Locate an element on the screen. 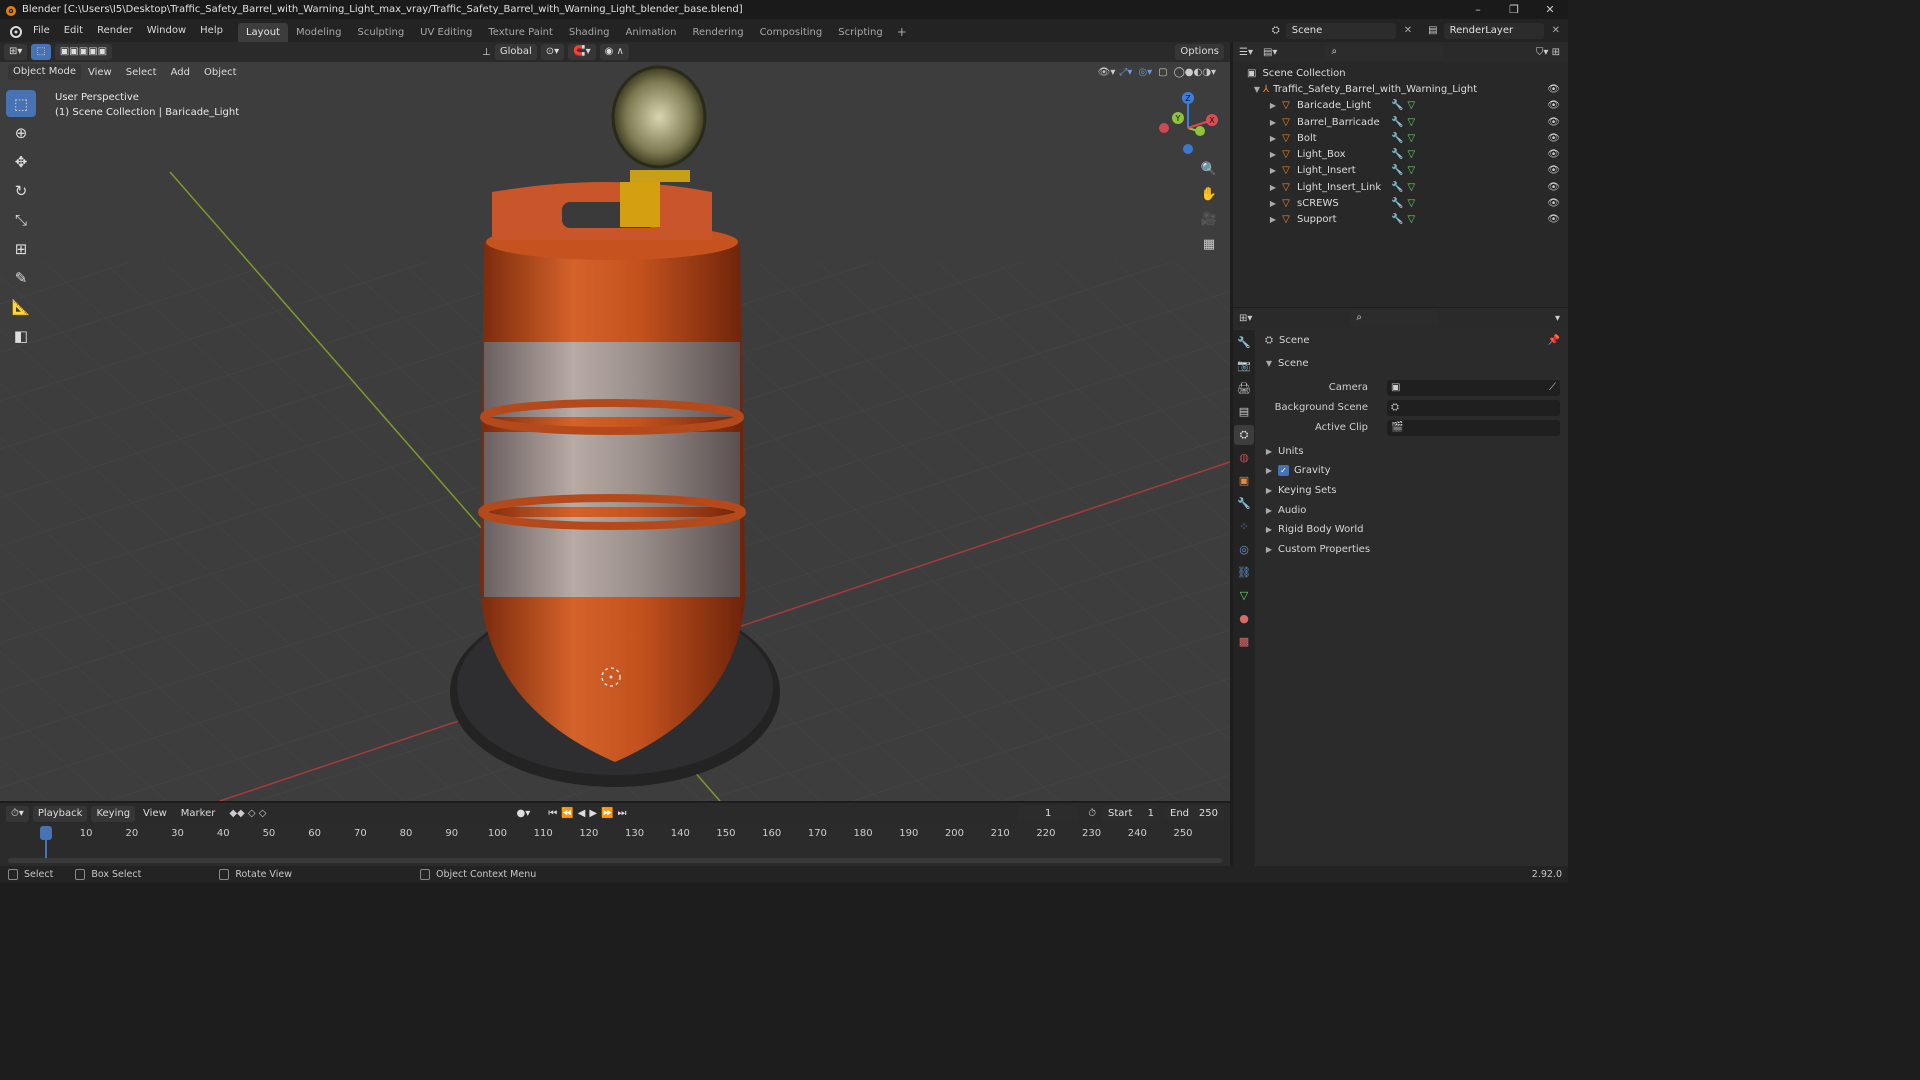  outliner-item: ▶ ▽ Light_Insert_Link 🔧 ▽ 👁 is located at coordinates (1400, 187).